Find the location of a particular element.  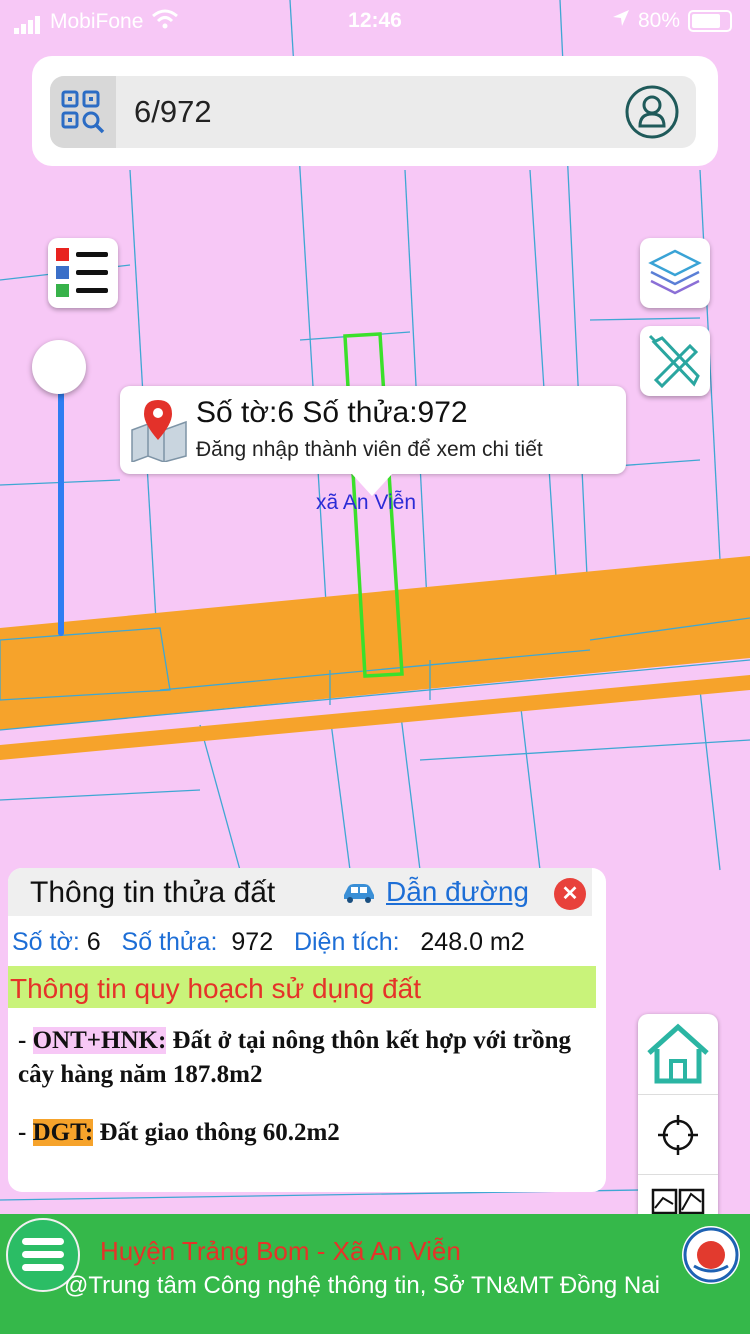

directions-label: Dẫn đường is located at coordinates (457, 891).